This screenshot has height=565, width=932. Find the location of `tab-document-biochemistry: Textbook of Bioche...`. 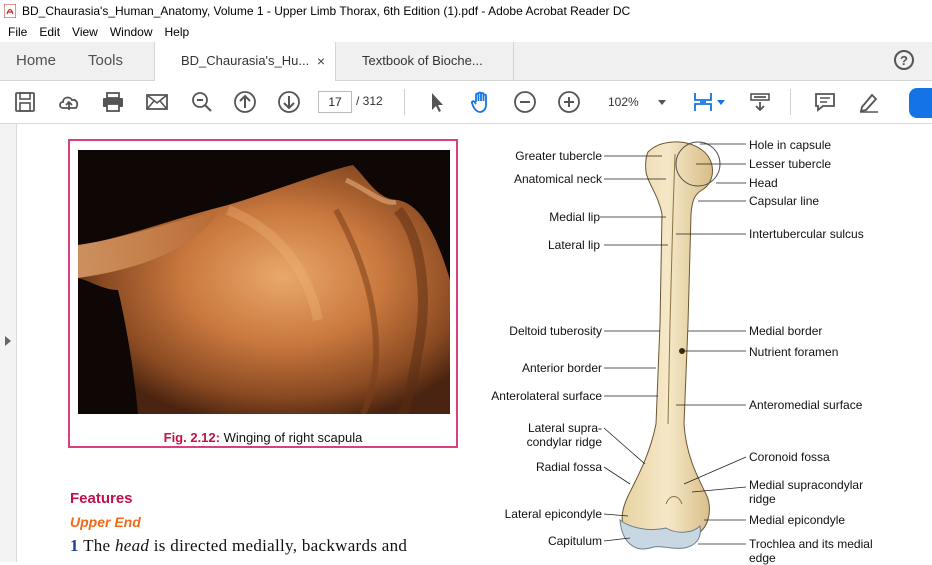

tab-document-biochemistry: Textbook of Bioche... is located at coordinates (425, 61).